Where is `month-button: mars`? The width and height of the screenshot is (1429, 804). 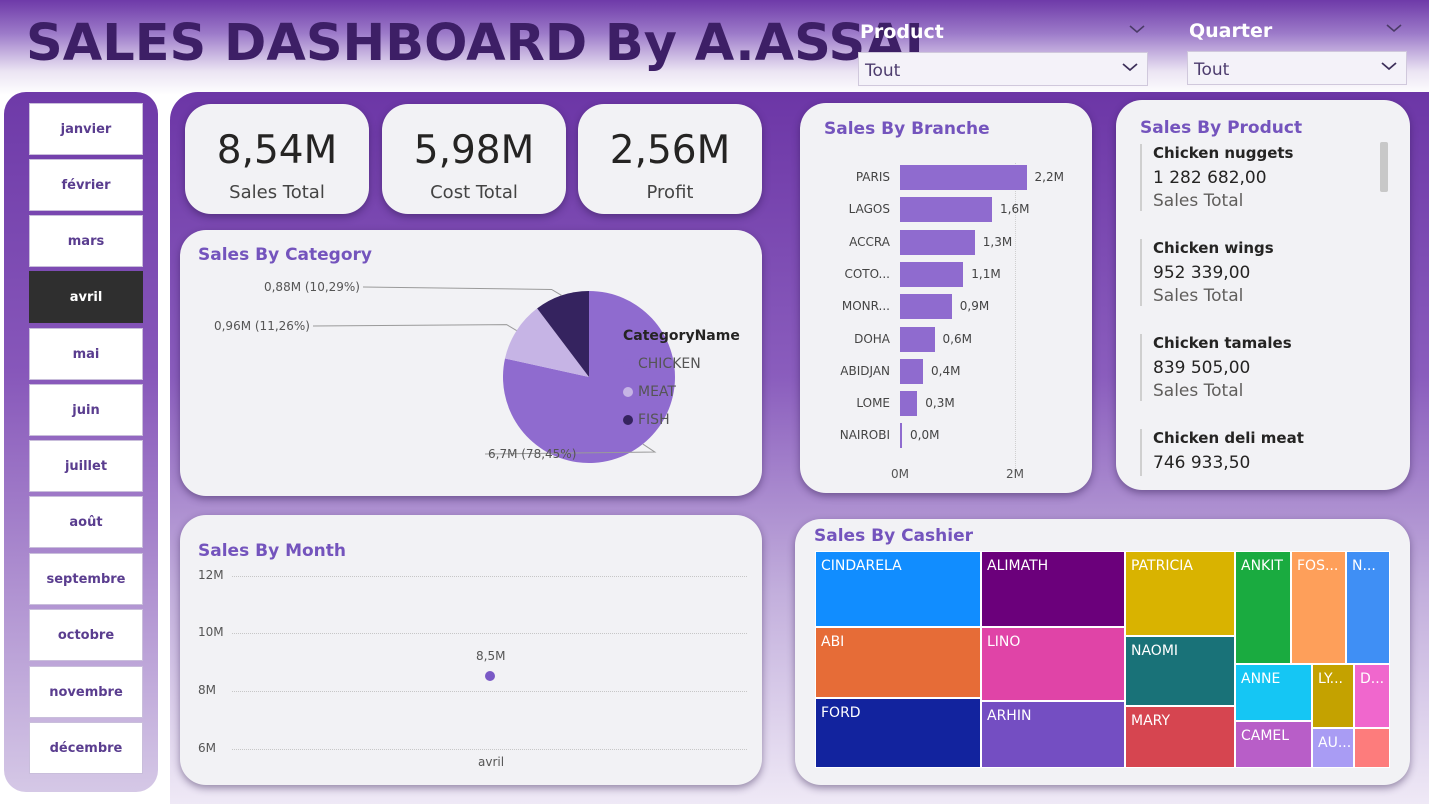 month-button: mars is located at coordinates (86, 241).